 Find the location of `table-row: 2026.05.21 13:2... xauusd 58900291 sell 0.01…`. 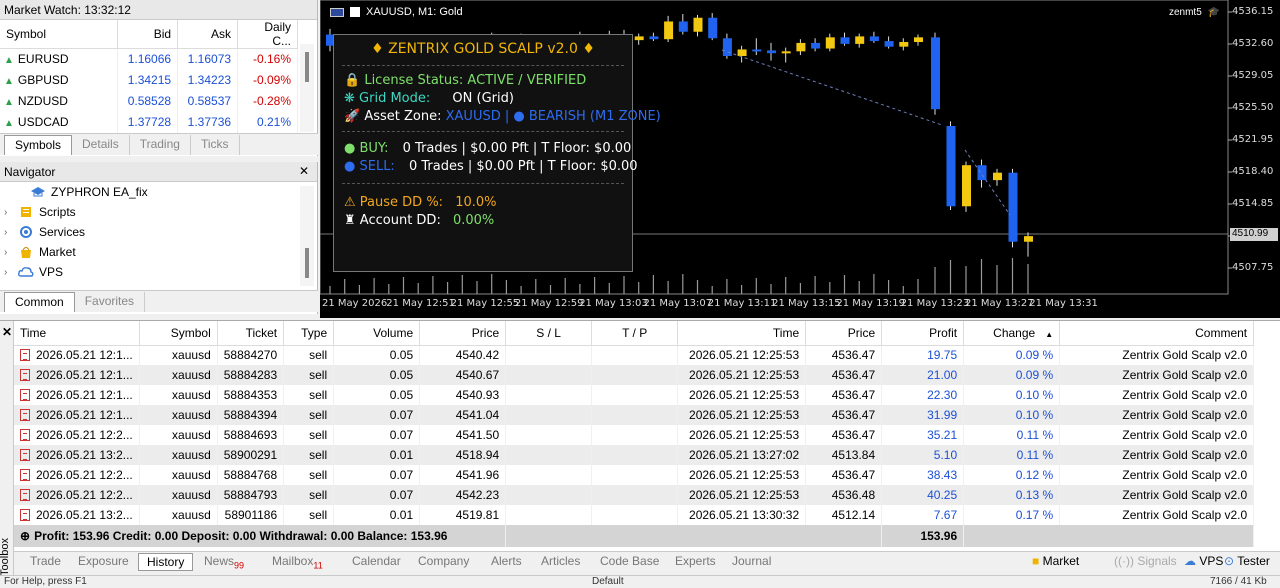

table-row: 2026.05.21 13:2... xauusd 58900291 sell 0.01… is located at coordinates (634, 455).